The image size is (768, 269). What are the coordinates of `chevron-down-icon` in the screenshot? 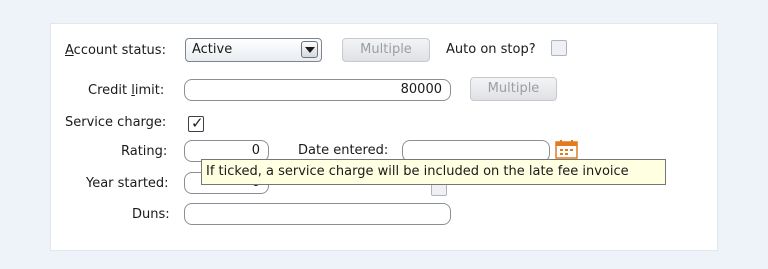 It's located at (309, 49).